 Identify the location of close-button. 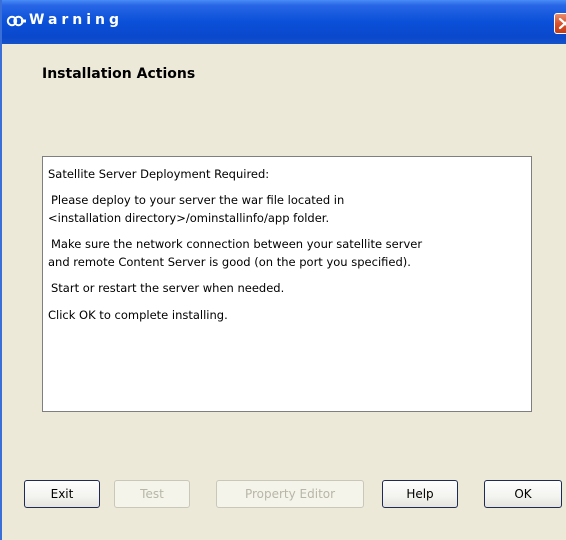
(560, 23).